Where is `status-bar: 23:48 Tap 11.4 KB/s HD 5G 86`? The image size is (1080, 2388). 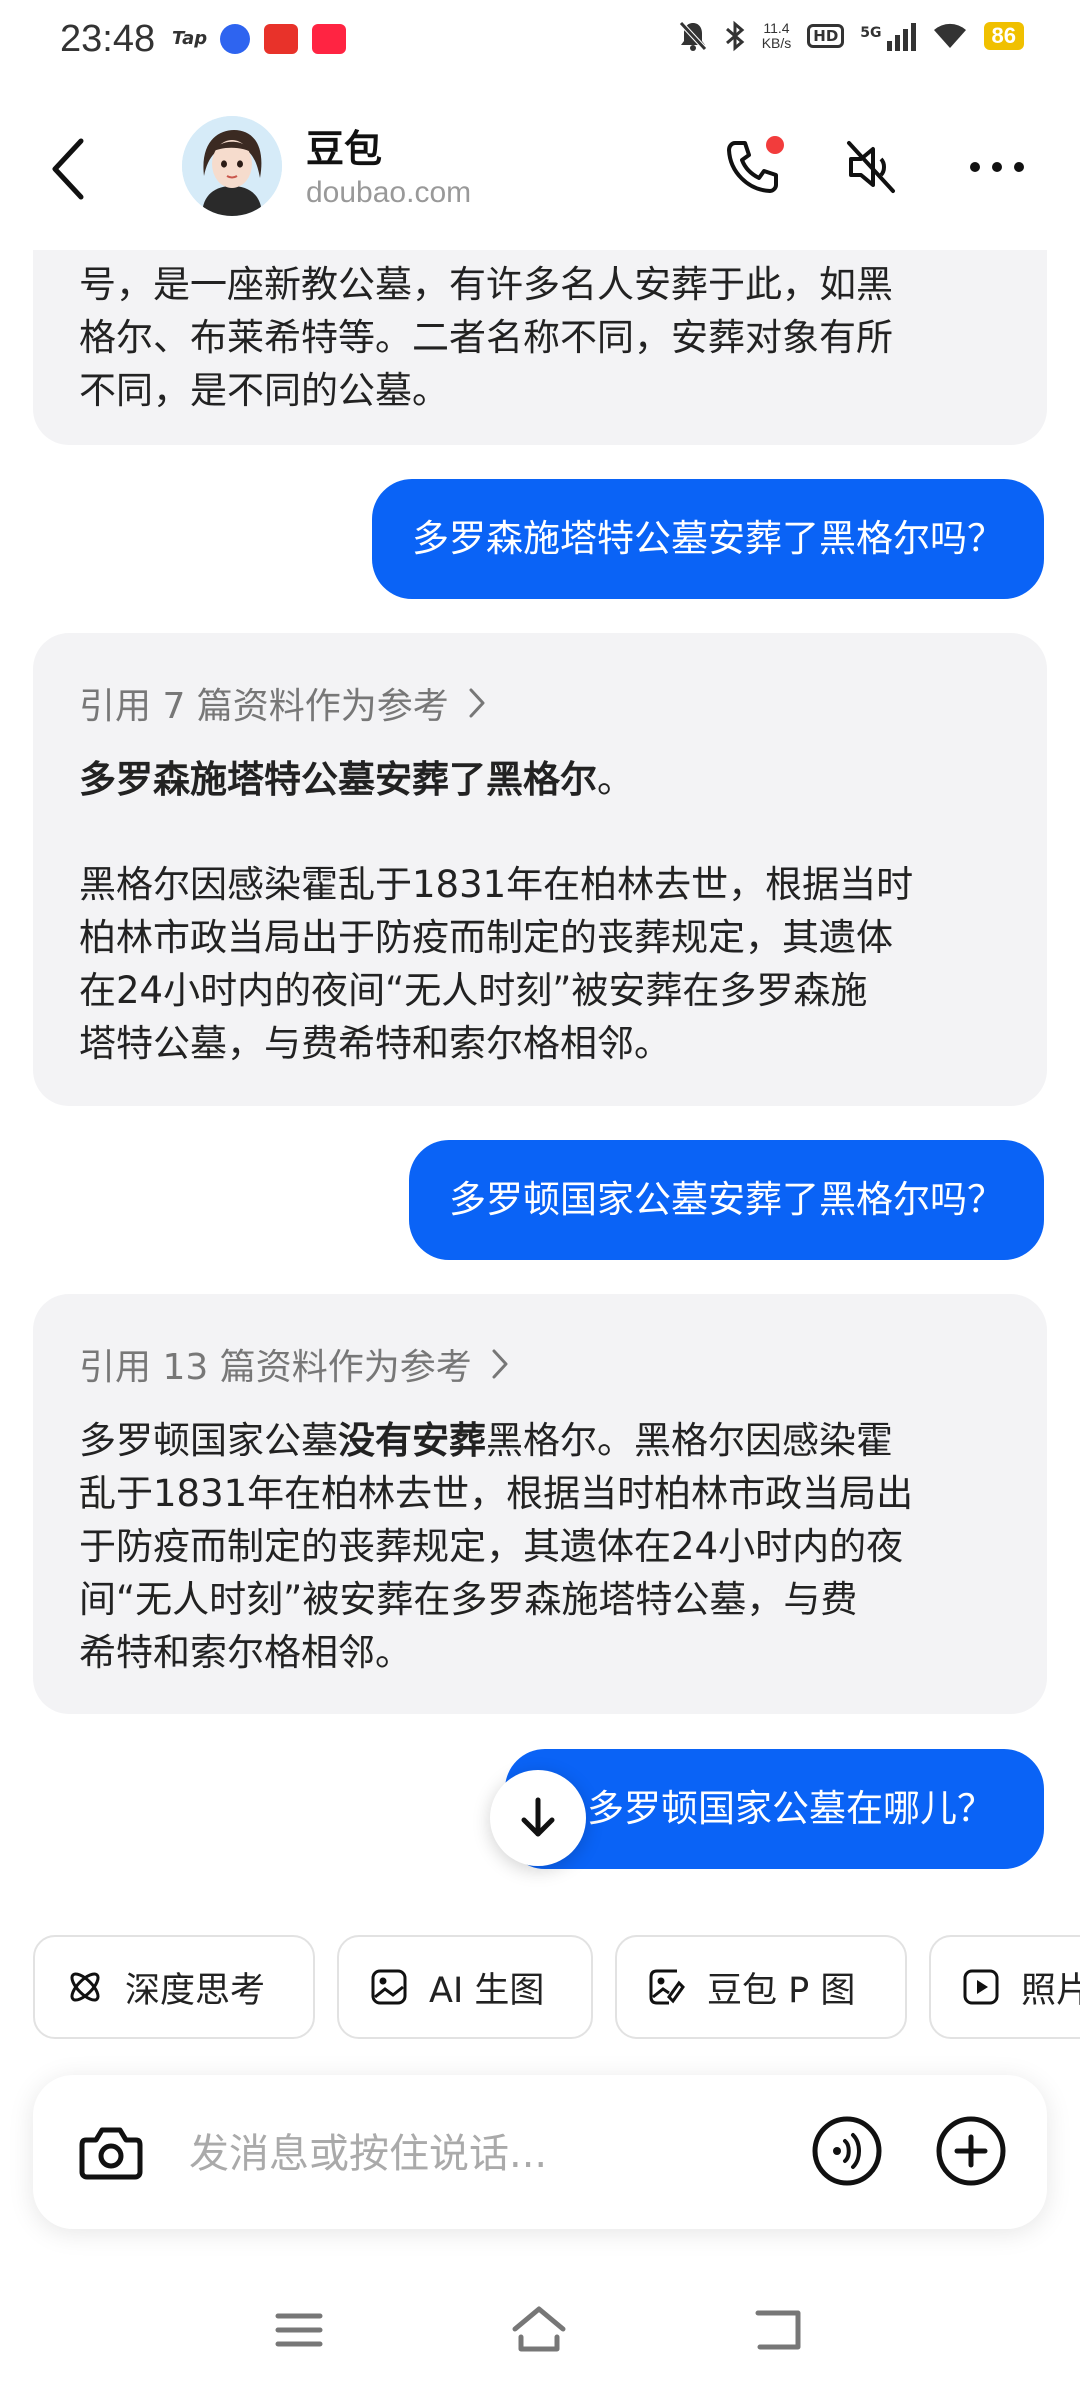
status-bar: 23:48 Tap 11.4 KB/s HD 5G 86 is located at coordinates (540, 42).